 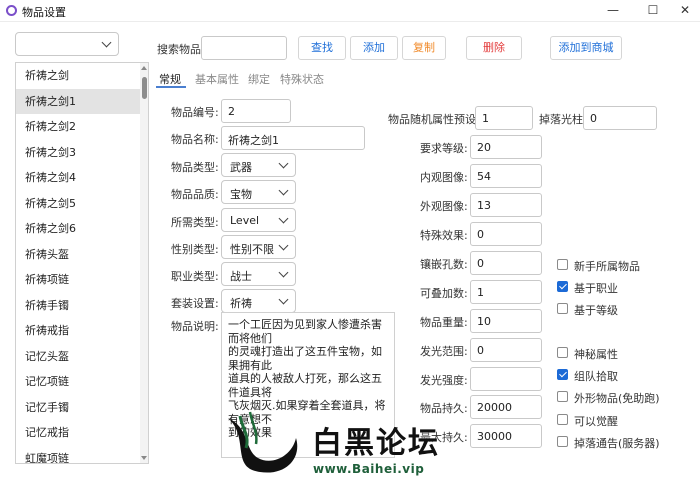 I want to click on item-name-input: 祈祷之剑1, so click(x=293, y=138).